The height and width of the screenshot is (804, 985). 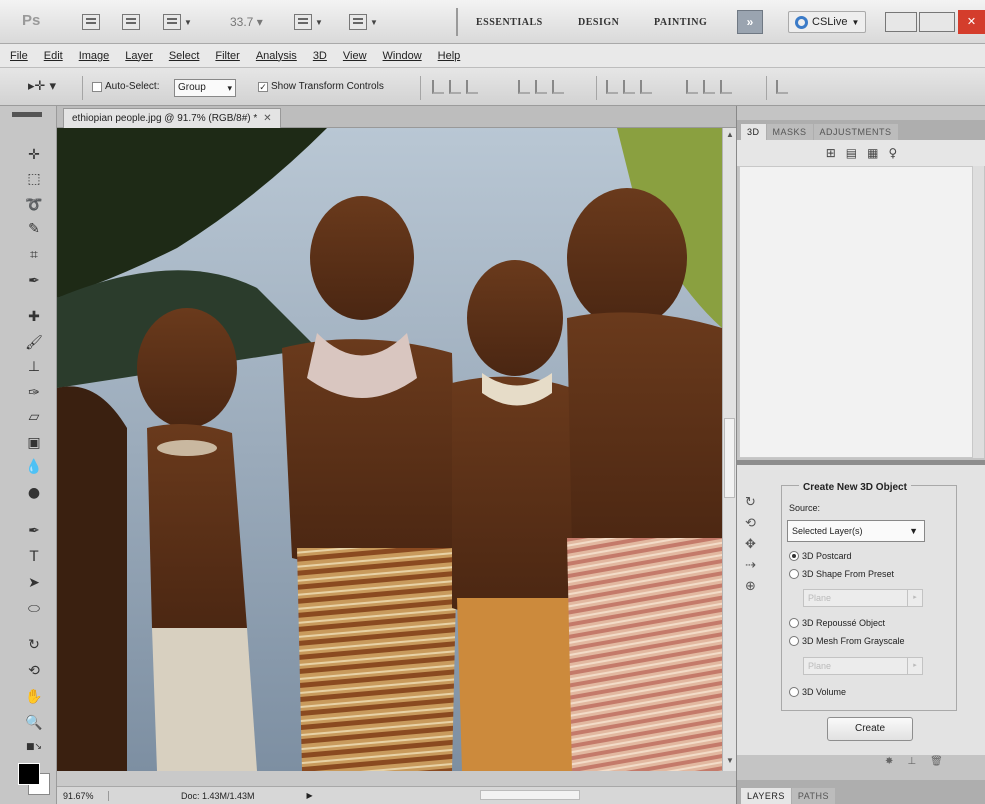 What do you see at coordinates (851, 153) in the screenshot?
I see `meshes-icon: ▤` at bounding box center [851, 153].